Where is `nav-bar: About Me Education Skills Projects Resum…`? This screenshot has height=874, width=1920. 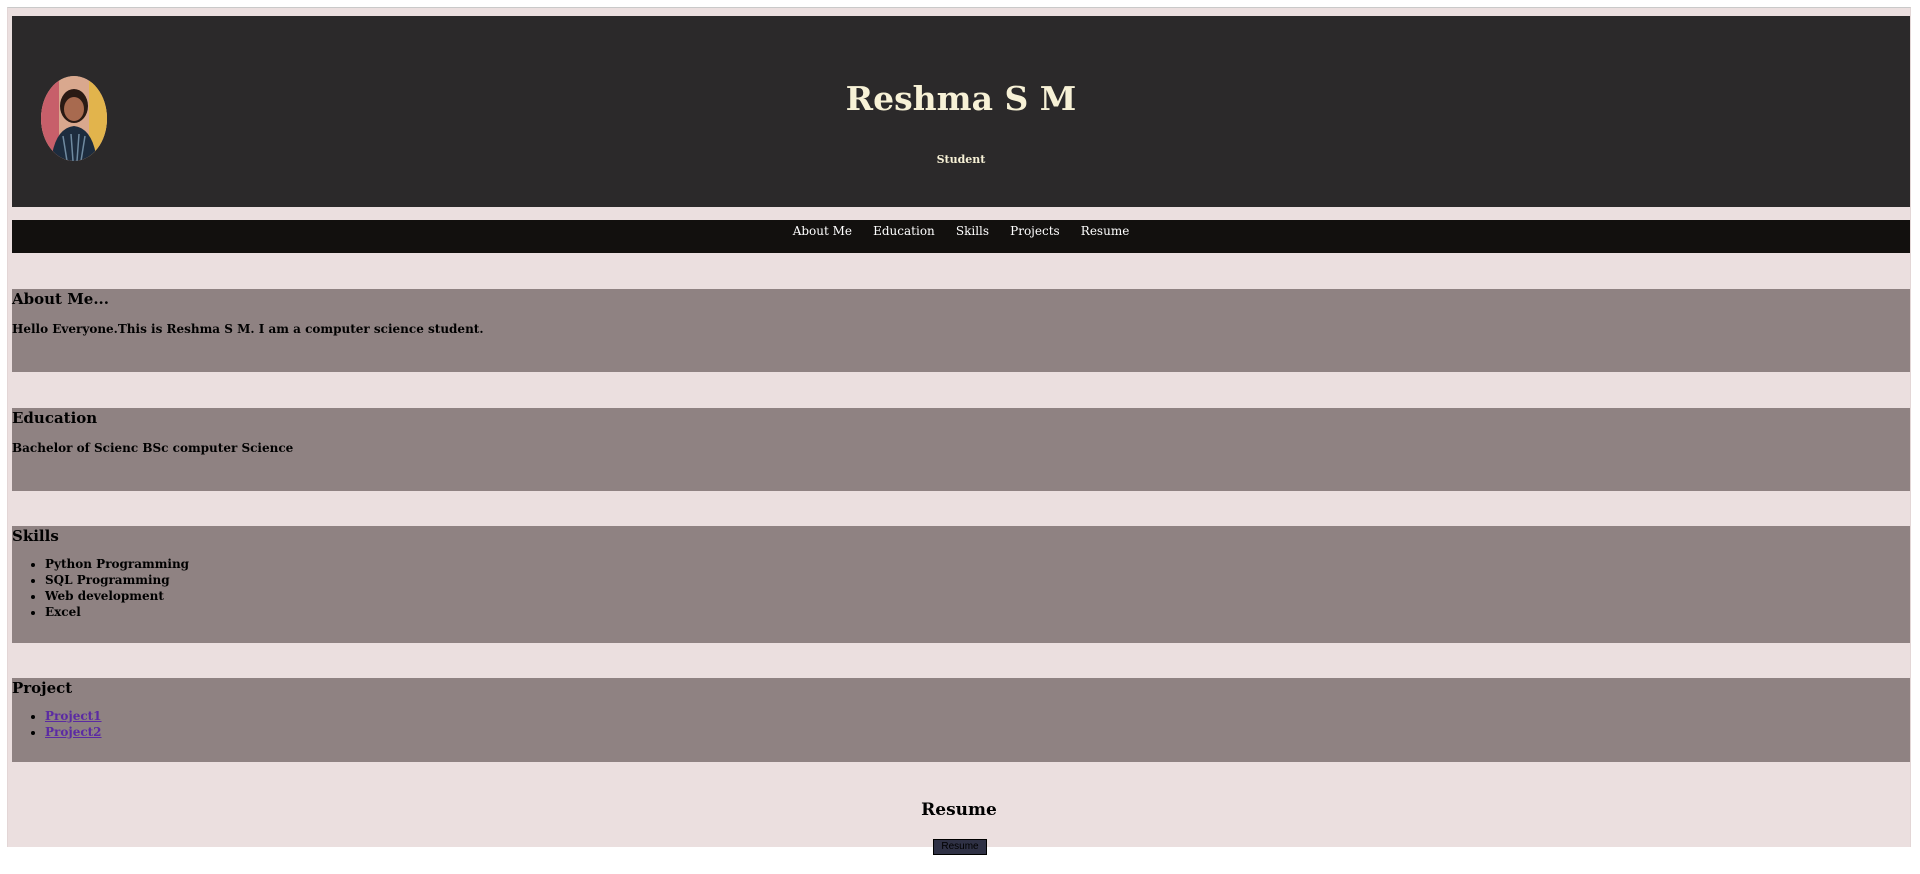
nav-bar: About Me Education Skills Projects Resum… is located at coordinates (961, 236).